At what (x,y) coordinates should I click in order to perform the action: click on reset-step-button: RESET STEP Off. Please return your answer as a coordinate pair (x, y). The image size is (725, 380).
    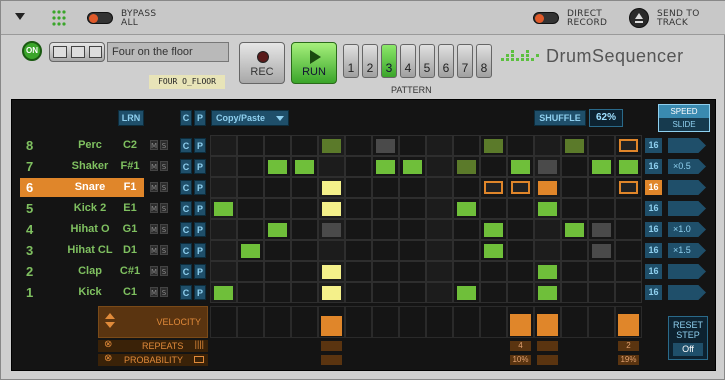
    Looking at the image, I should click on (688, 338).